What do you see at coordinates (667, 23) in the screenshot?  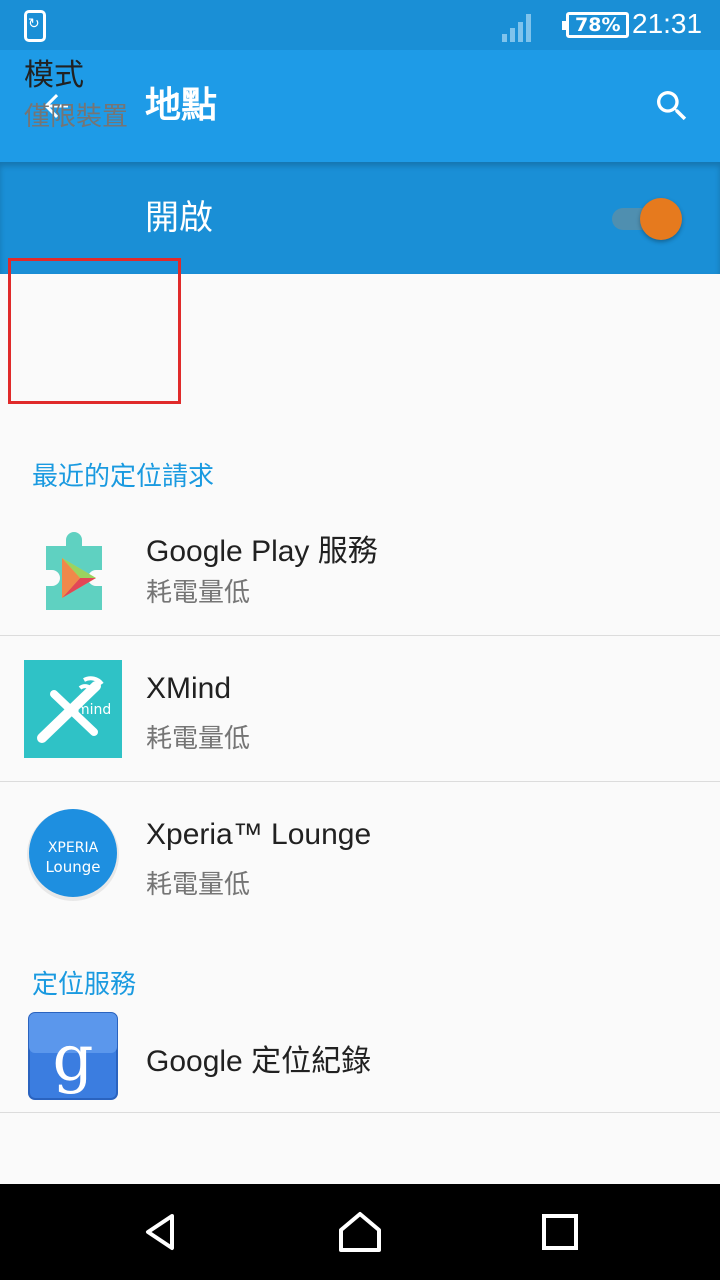 I see `clock: 21:31` at bounding box center [667, 23].